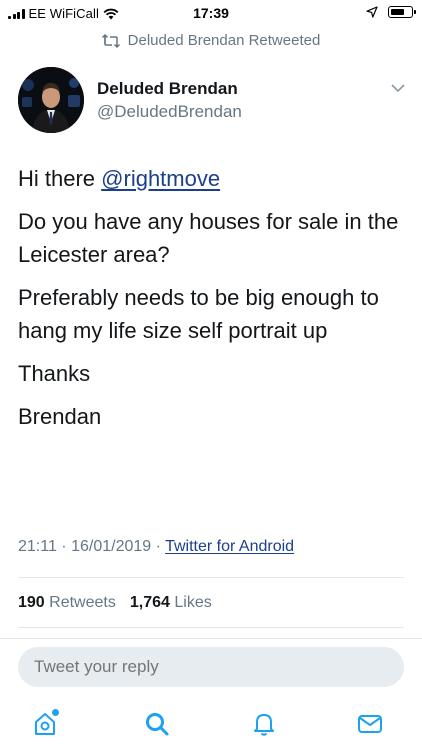 This screenshot has height=750, width=422. I want to click on tab-home, so click(45, 724).